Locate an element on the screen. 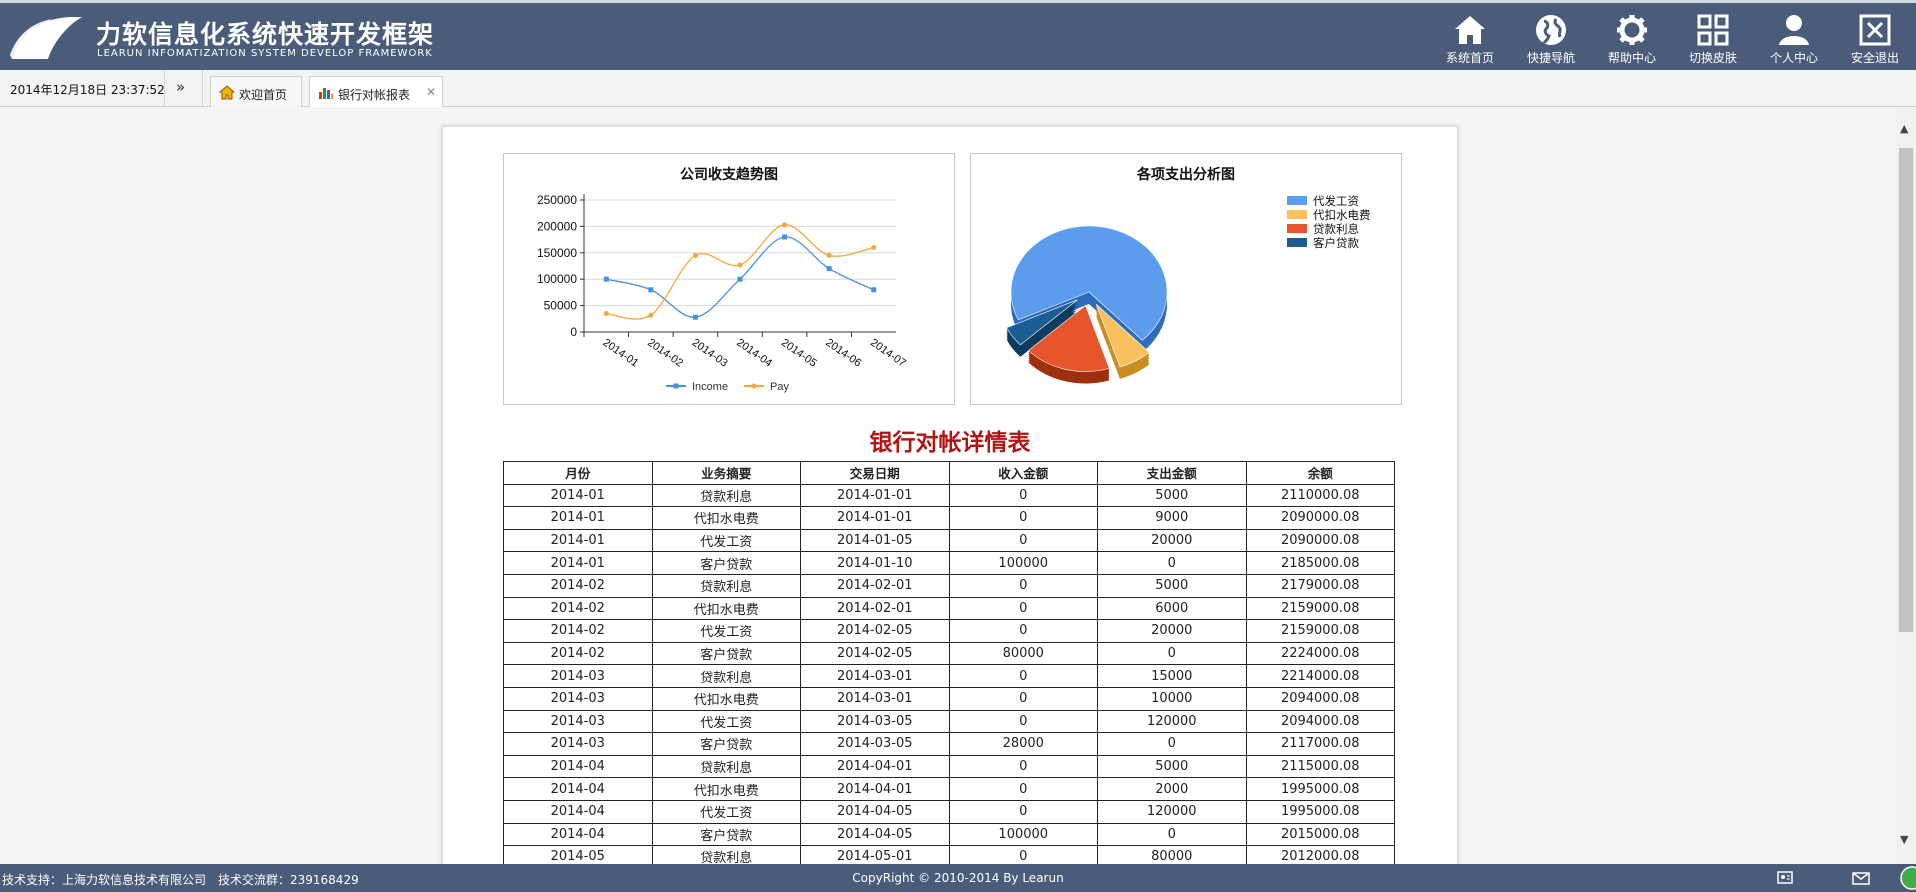 The image size is (1916, 892). table-cell: 2214000.08 is located at coordinates (1320, 676).